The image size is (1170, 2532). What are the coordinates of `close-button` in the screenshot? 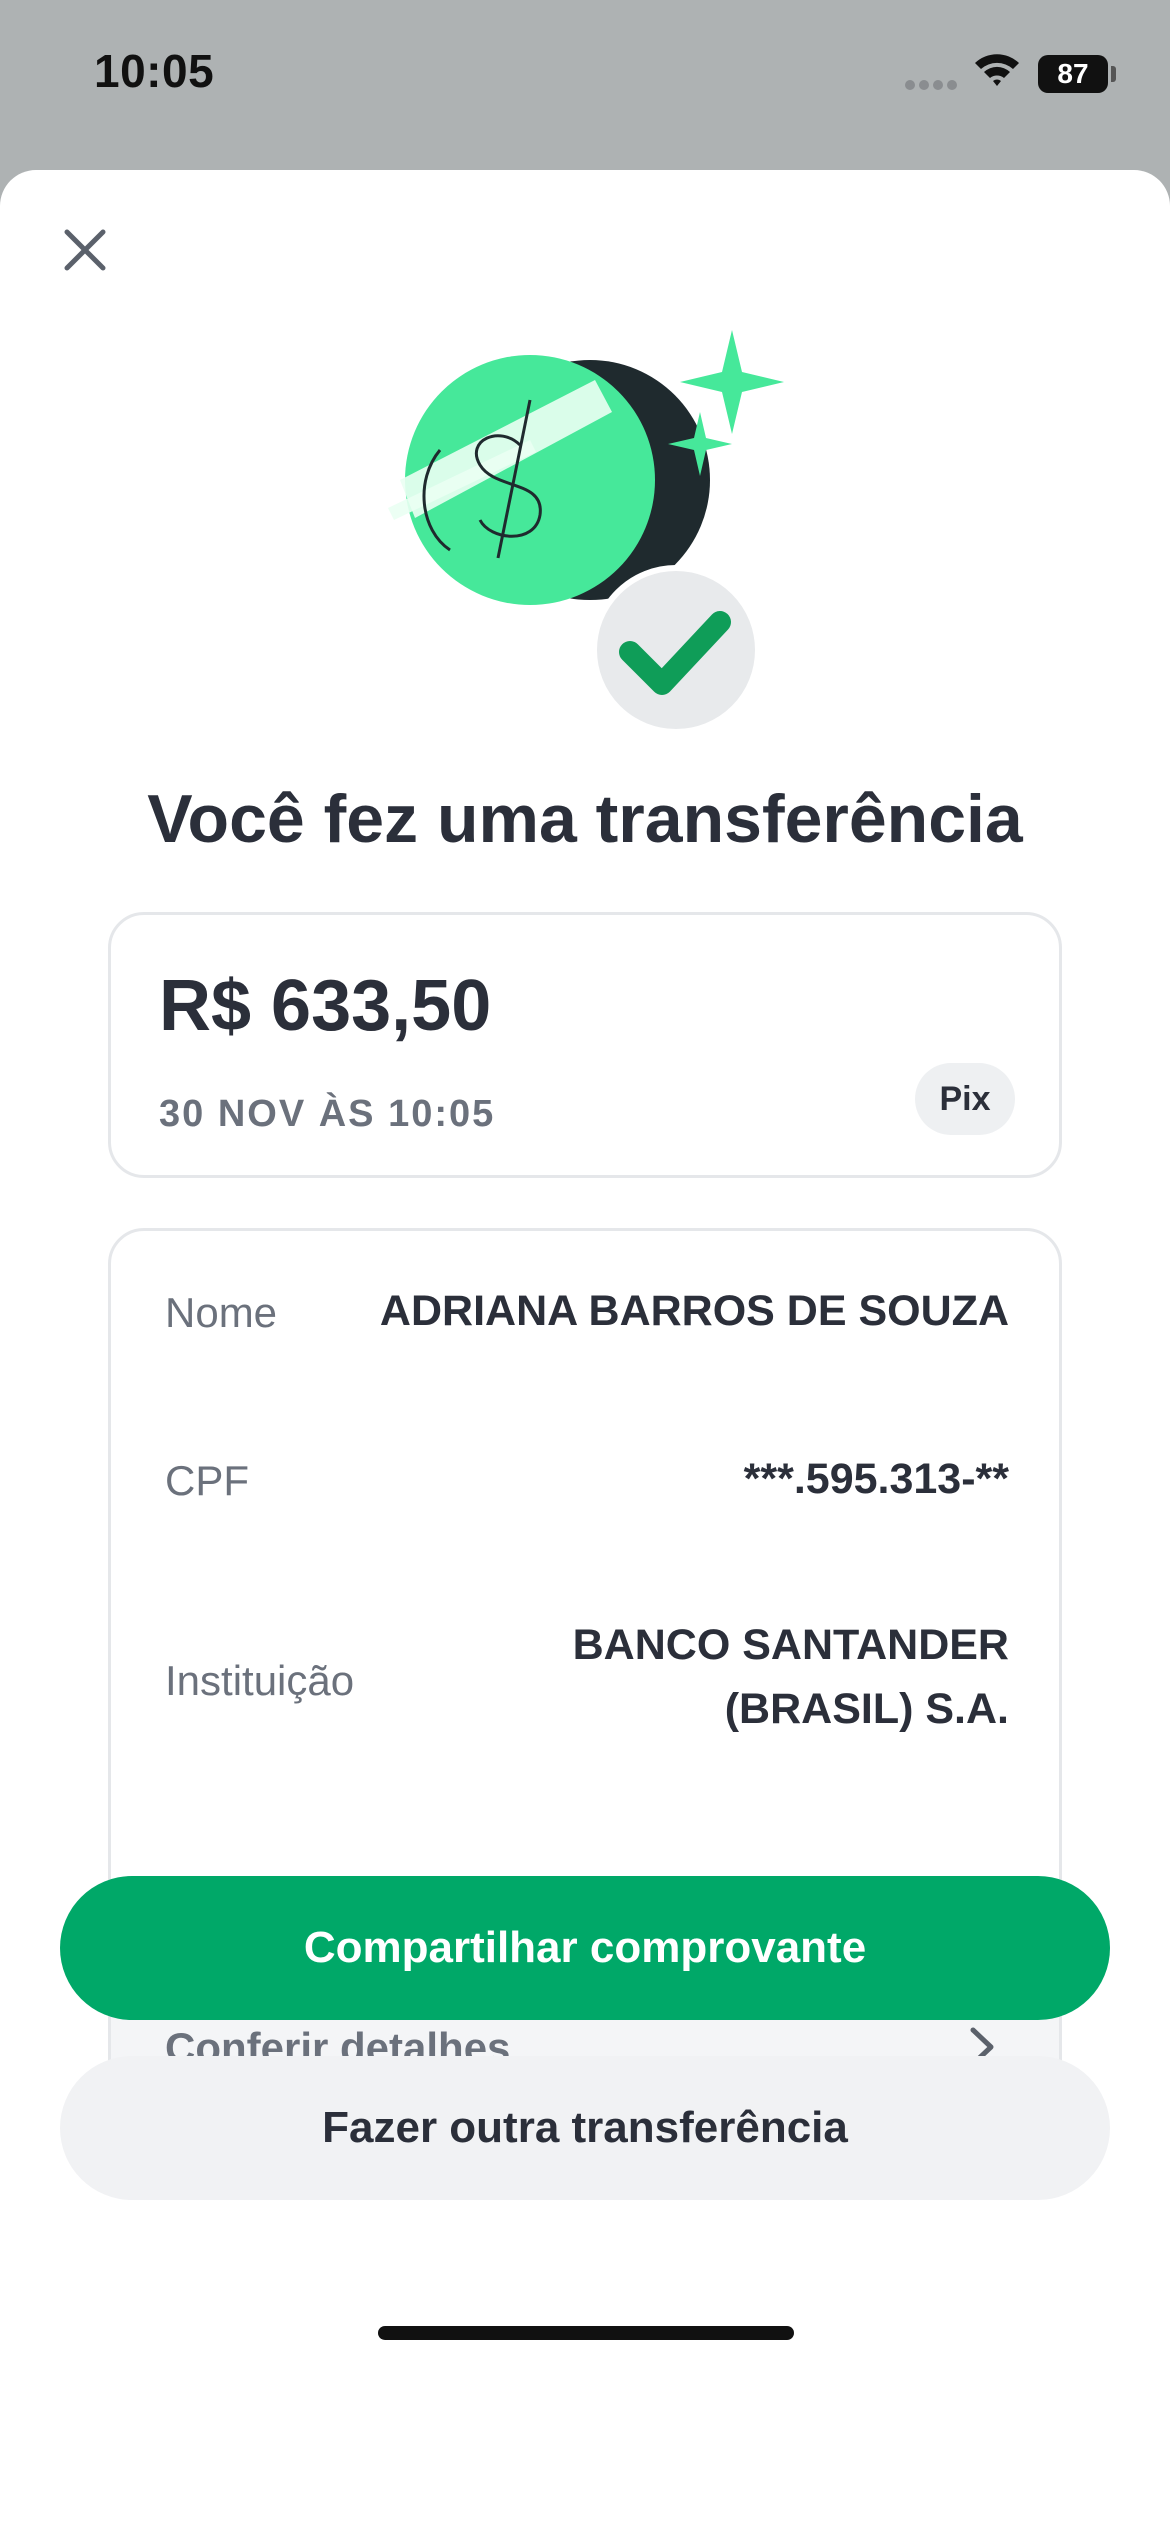 It's located at (85, 250).